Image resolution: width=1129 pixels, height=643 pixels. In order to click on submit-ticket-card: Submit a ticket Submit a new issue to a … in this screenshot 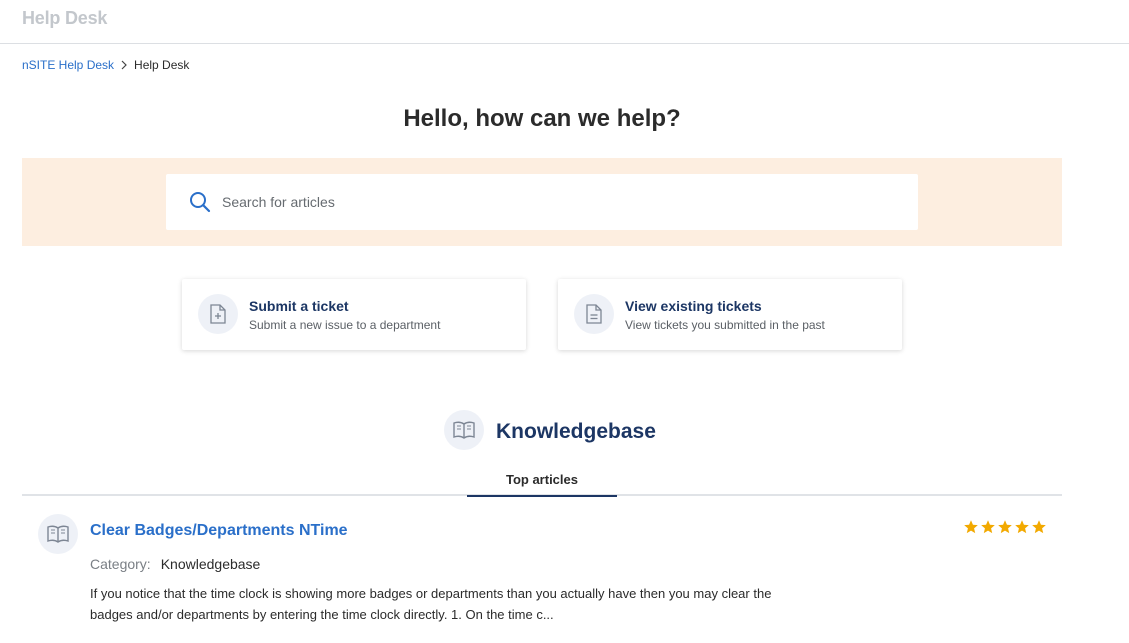, I will do `click(354, 314)`.